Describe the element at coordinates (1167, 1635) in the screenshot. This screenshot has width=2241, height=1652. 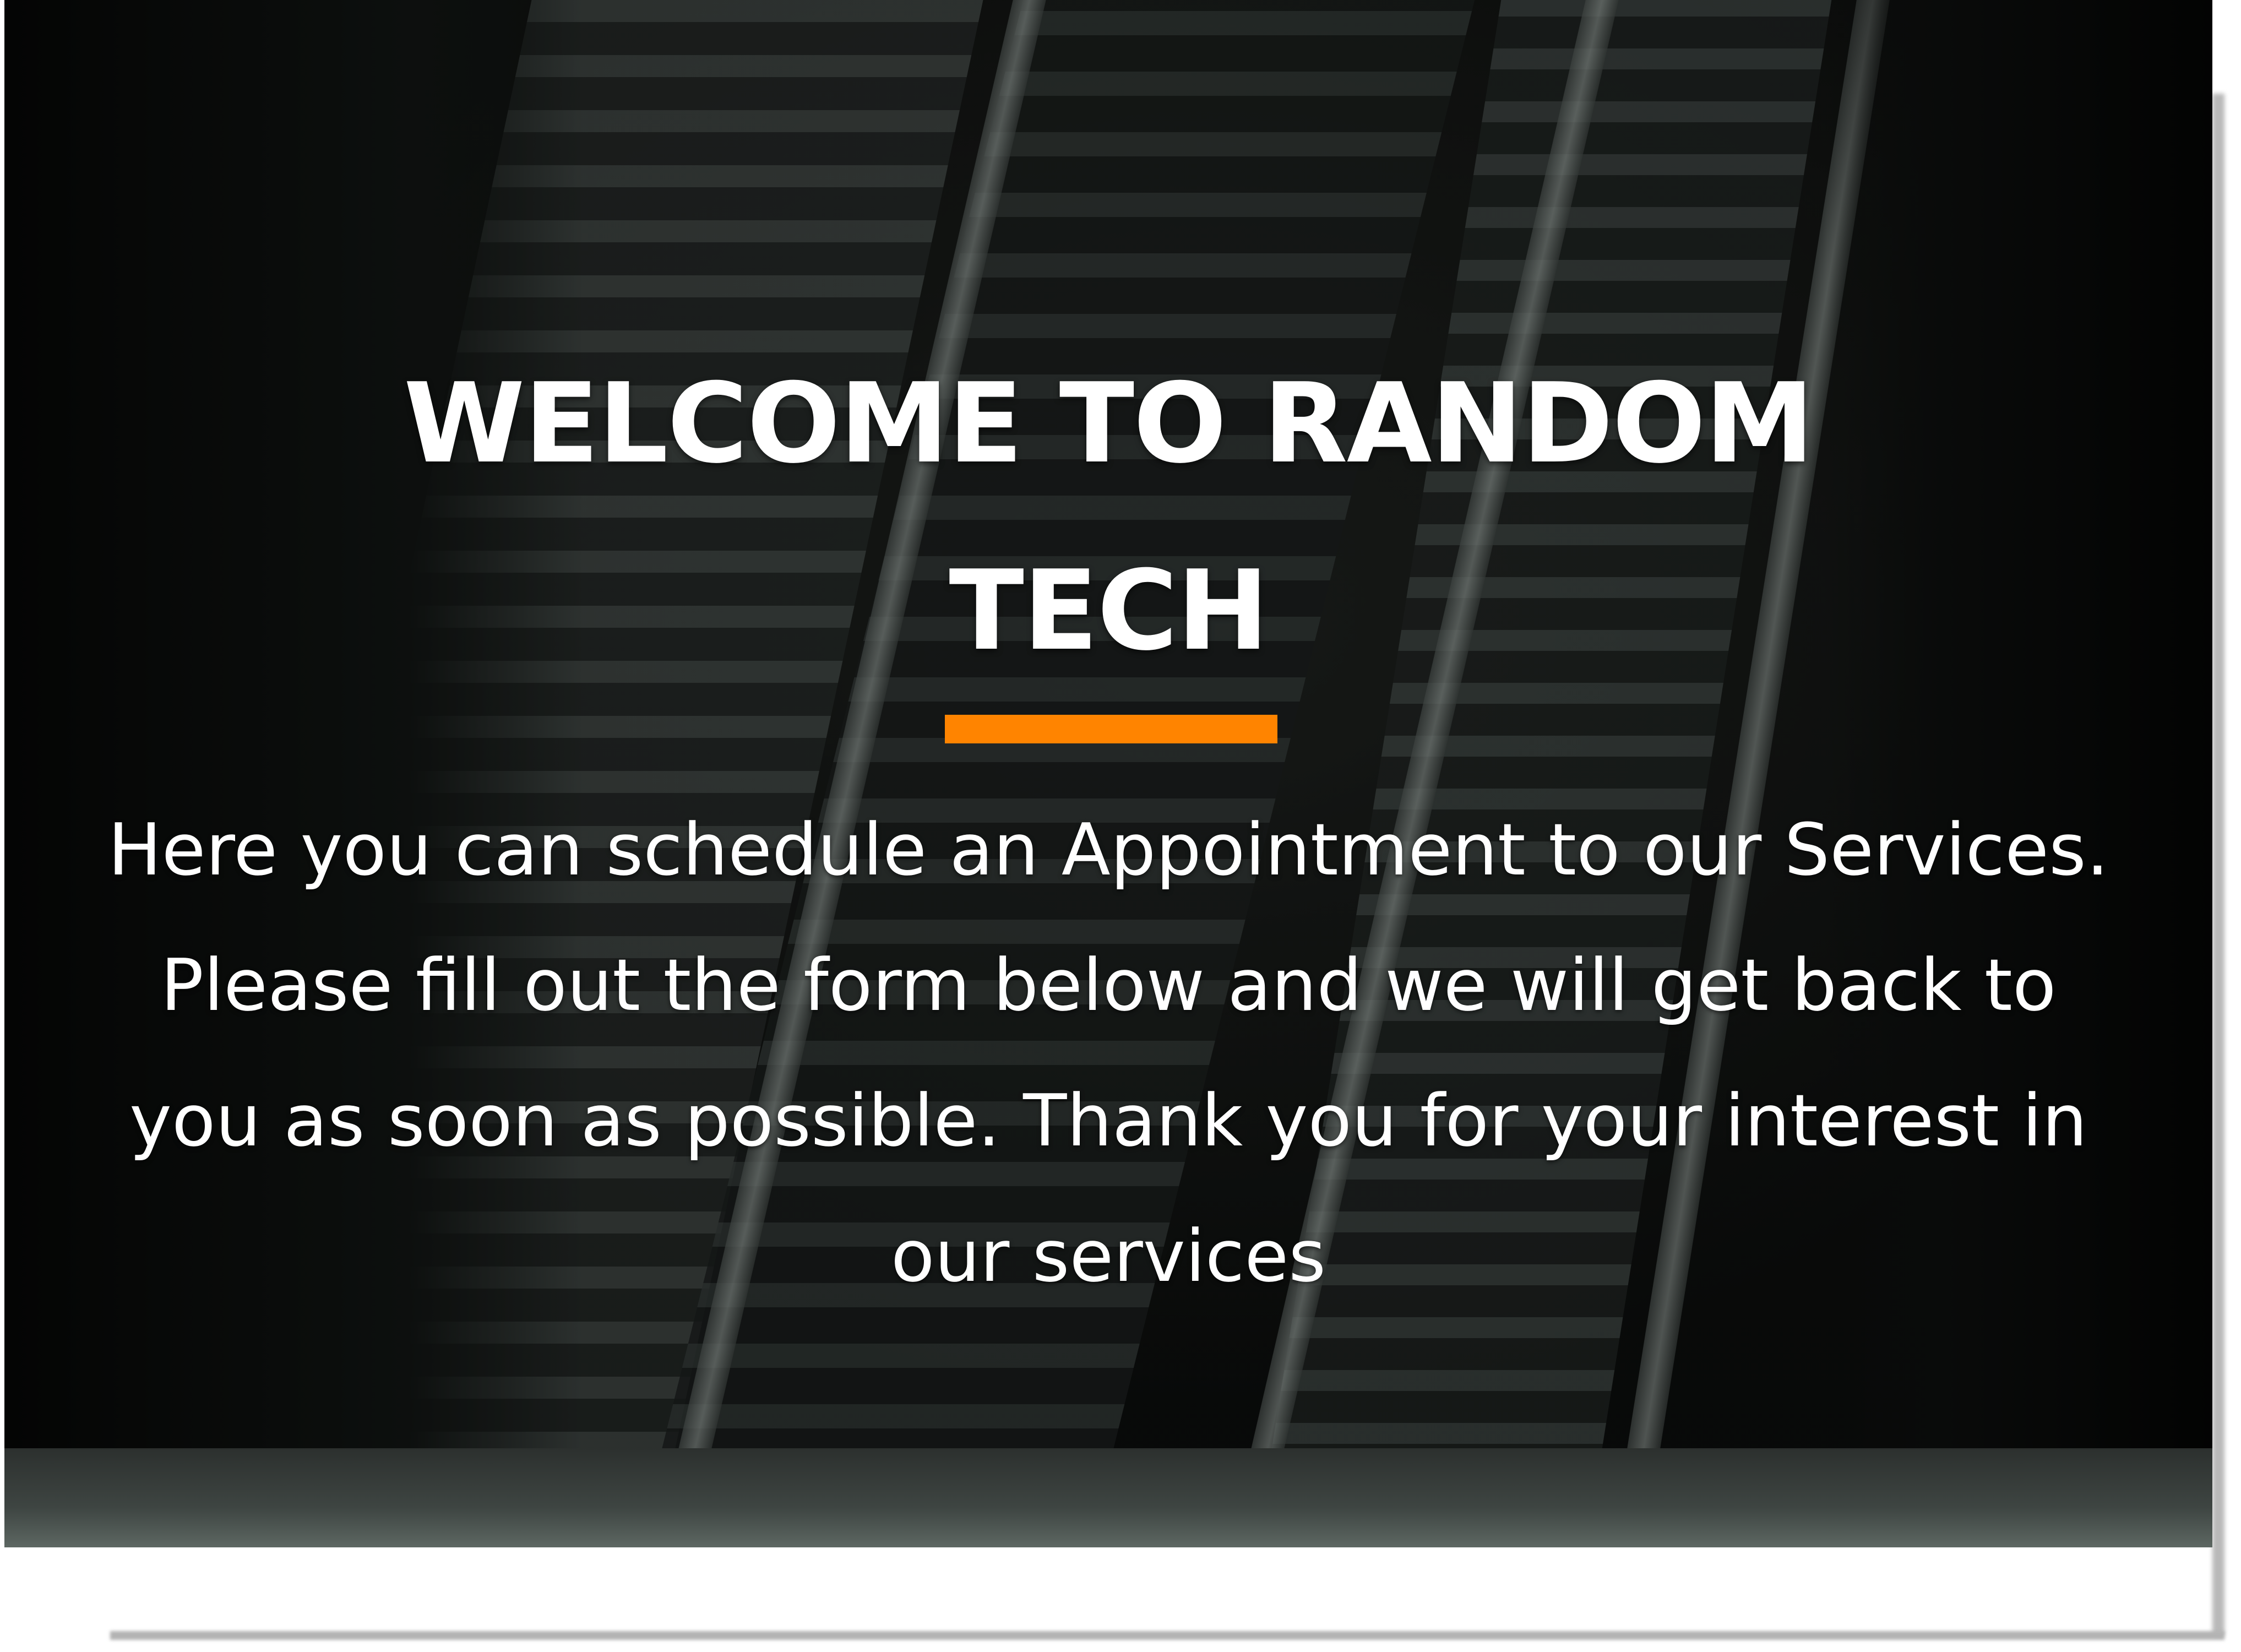
I see `frame-shadow-bottom` at that location.